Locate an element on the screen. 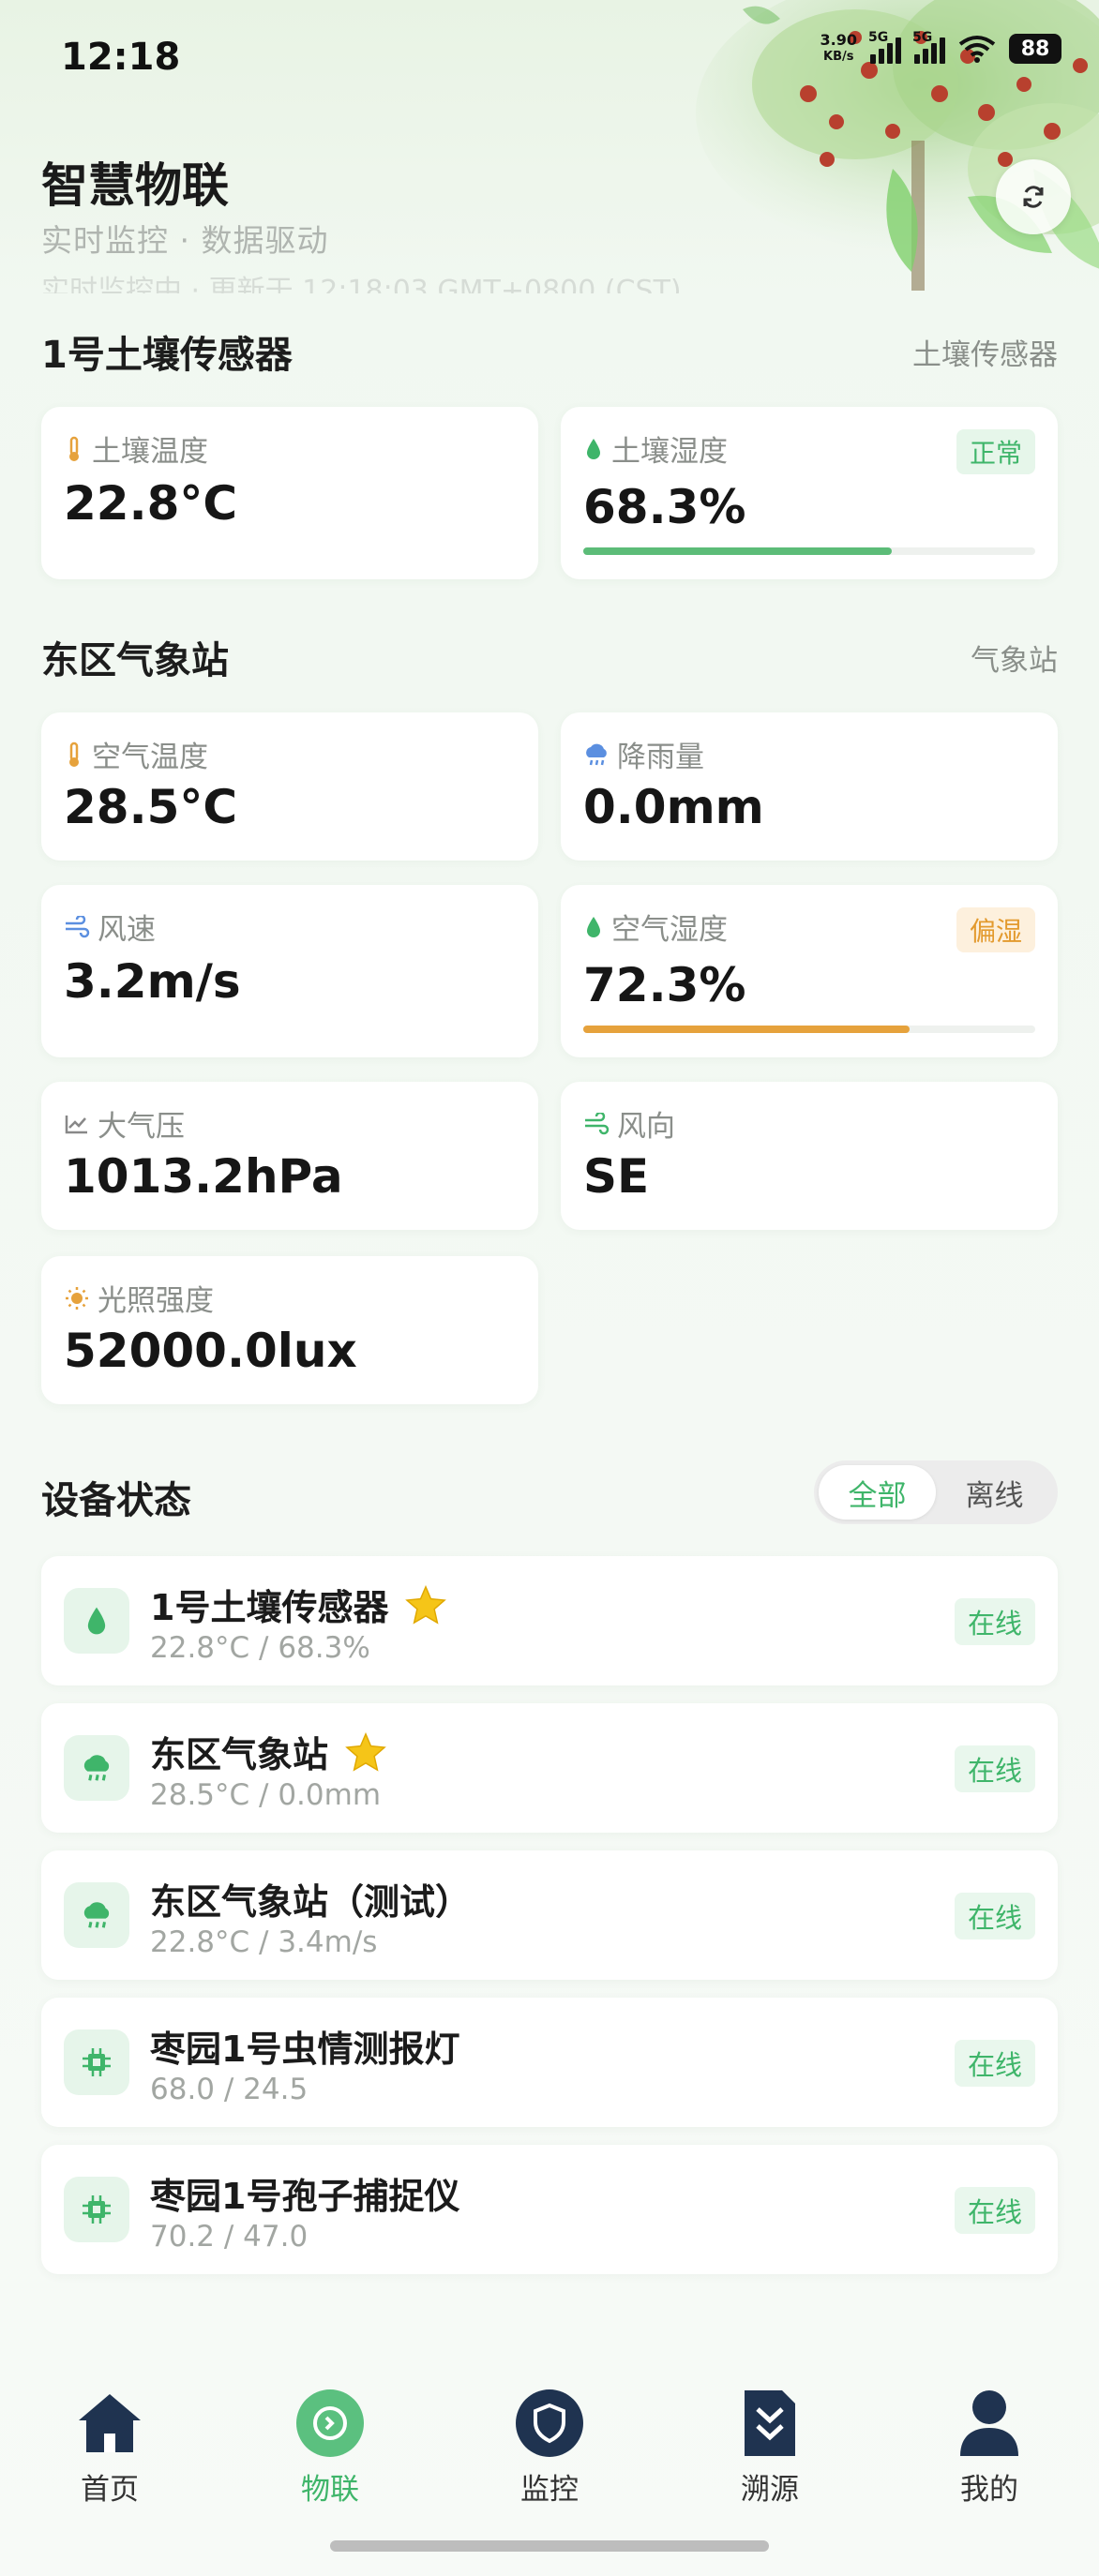 The image size is (1099, 2576). pressure-card: 大气压 1013.2hPa is located at coordinates (289, 1156).